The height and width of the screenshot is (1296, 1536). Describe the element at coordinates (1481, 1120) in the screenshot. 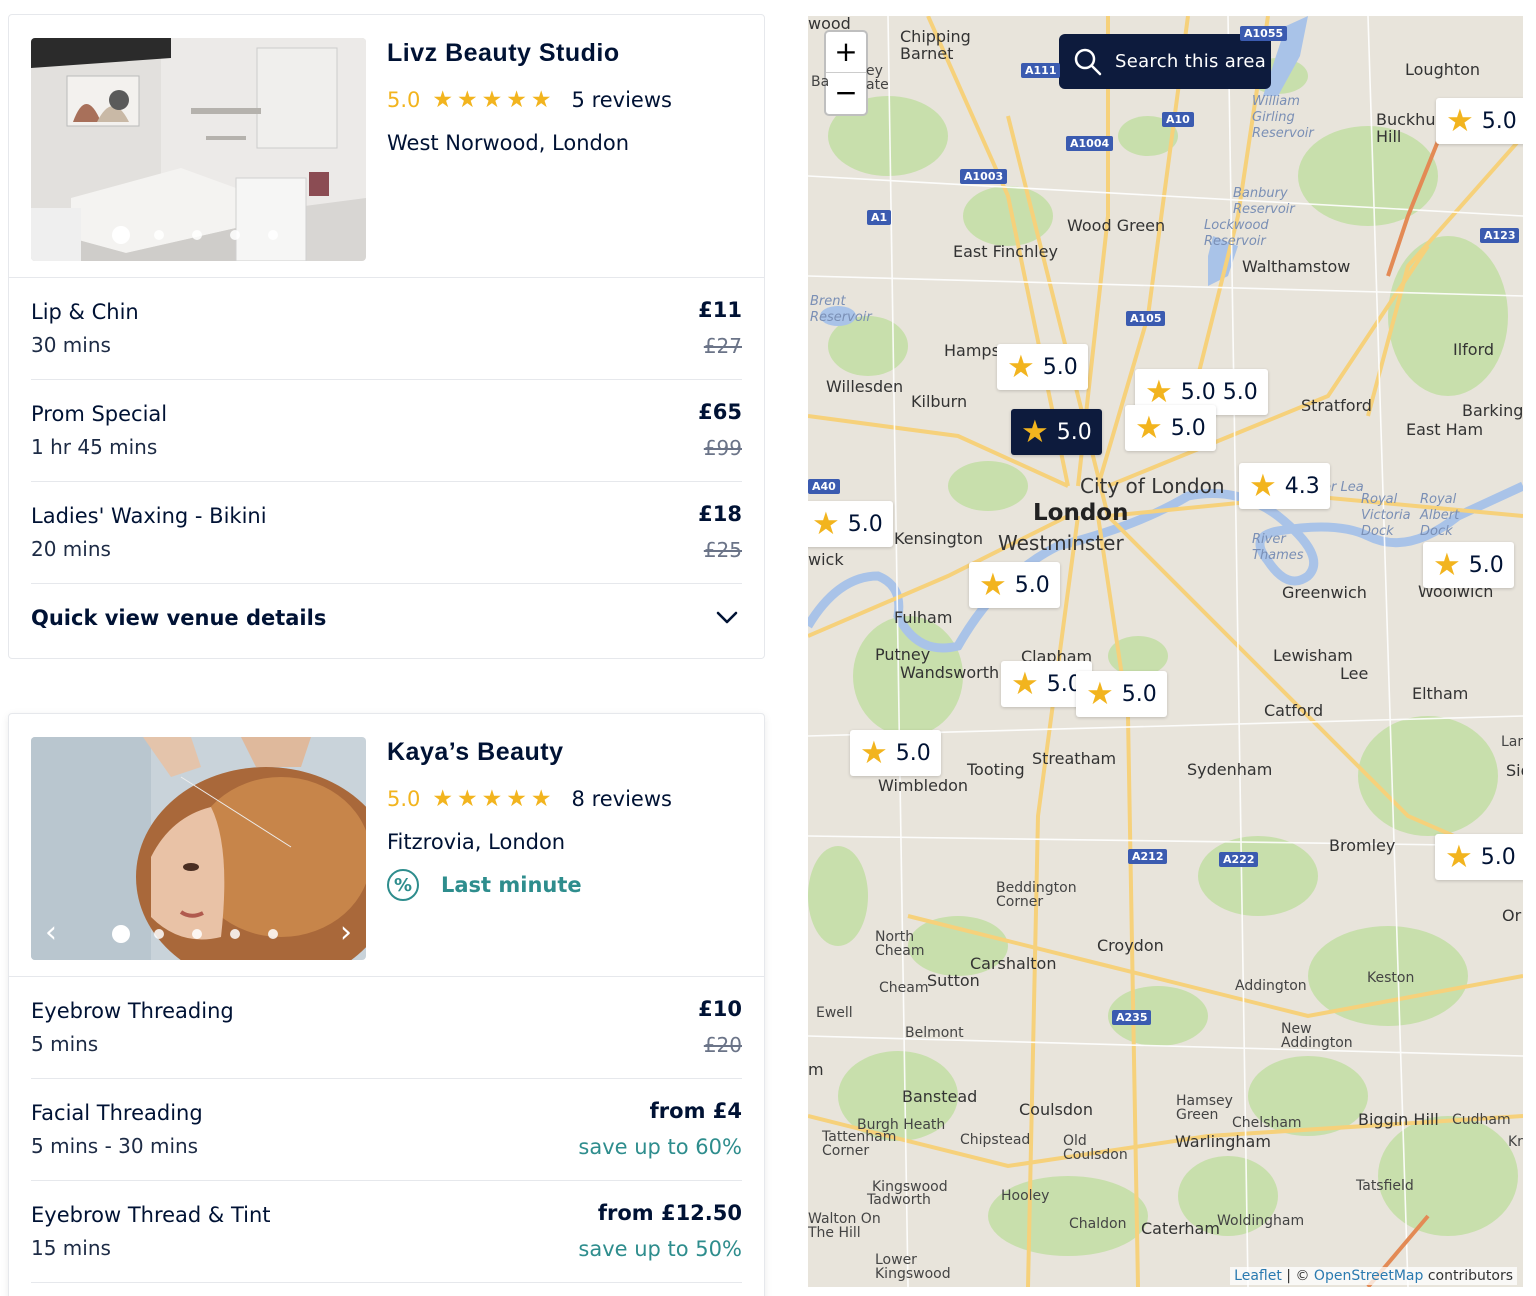

I see `place-label: Cudham` at that location.